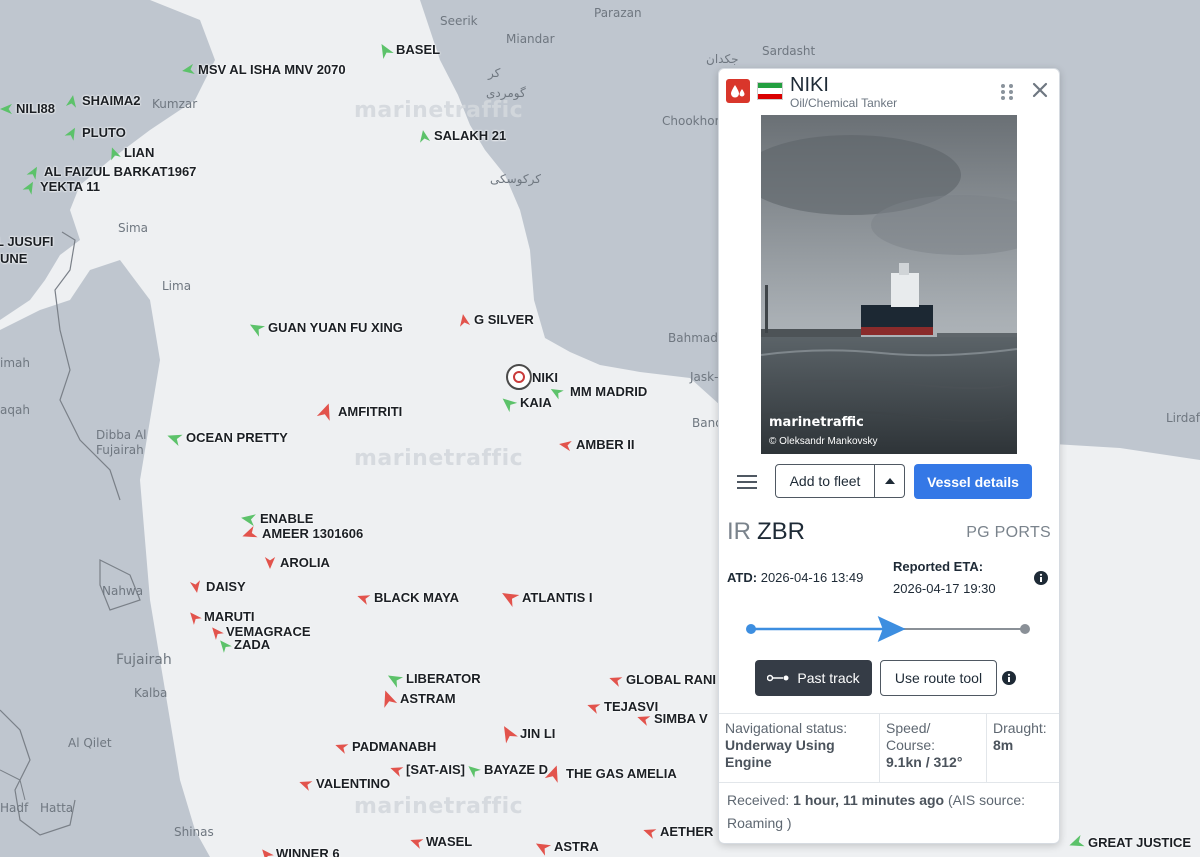 The image size is (1200, 857). Describe the element at coordinates (439, 110) in the screenshot. I see `map-watermark: marinetraffic` at that location.